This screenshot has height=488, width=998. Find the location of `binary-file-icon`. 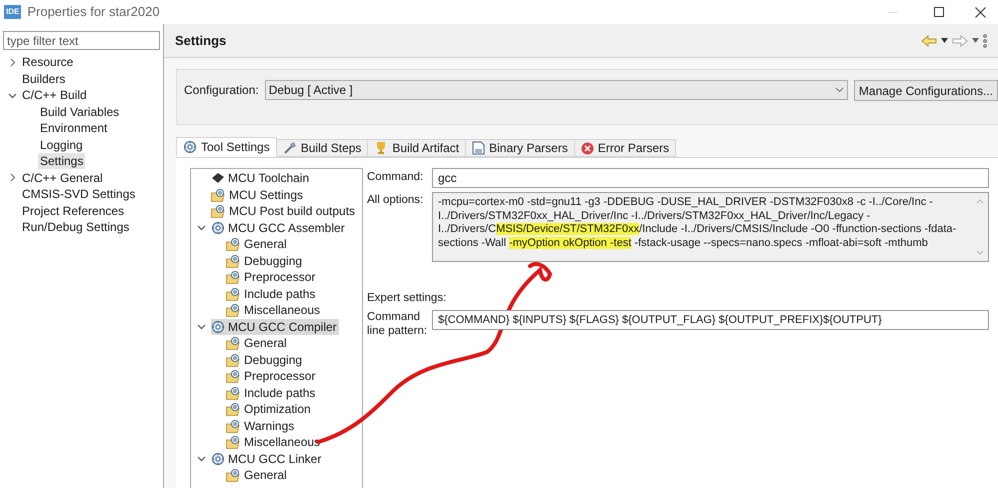

binary-file-icon is located at coordinates (479, 148).